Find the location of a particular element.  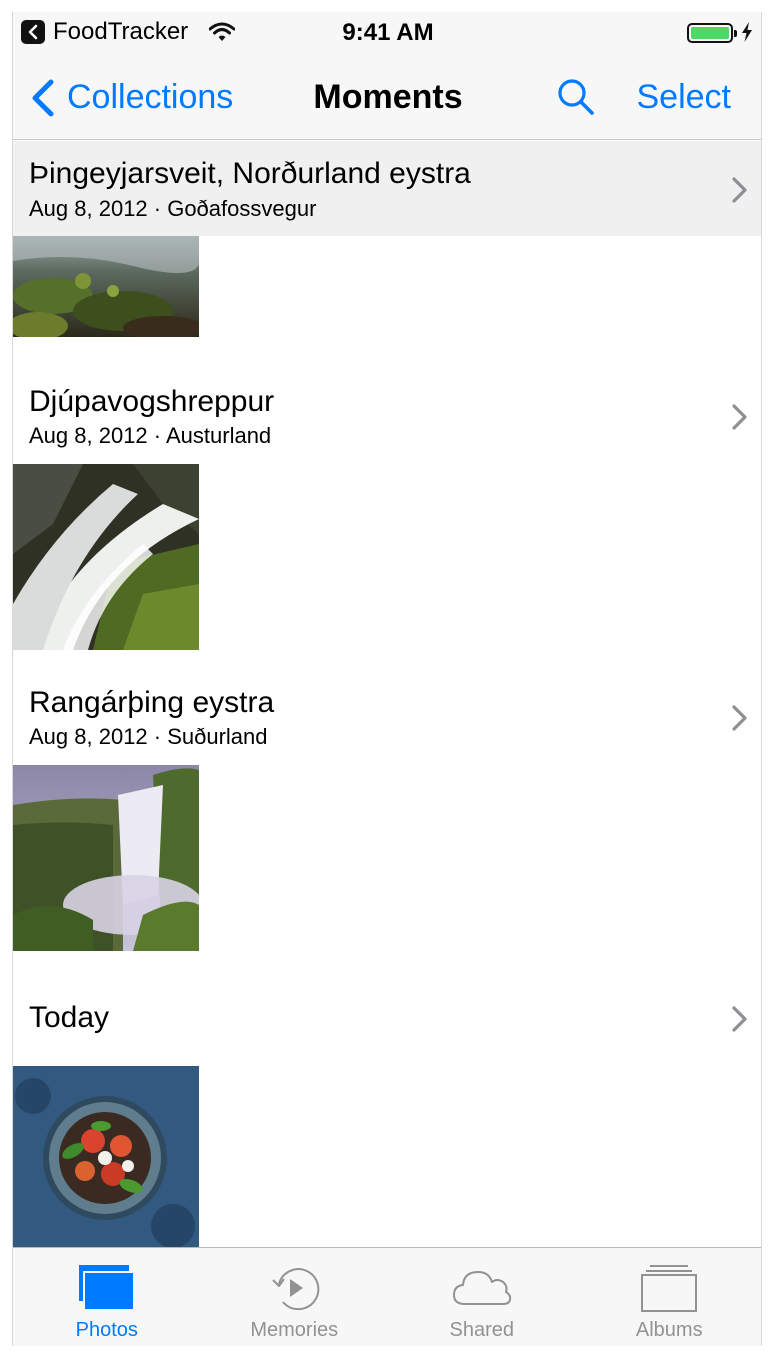

battery-level is located at coordinates (710, 33).